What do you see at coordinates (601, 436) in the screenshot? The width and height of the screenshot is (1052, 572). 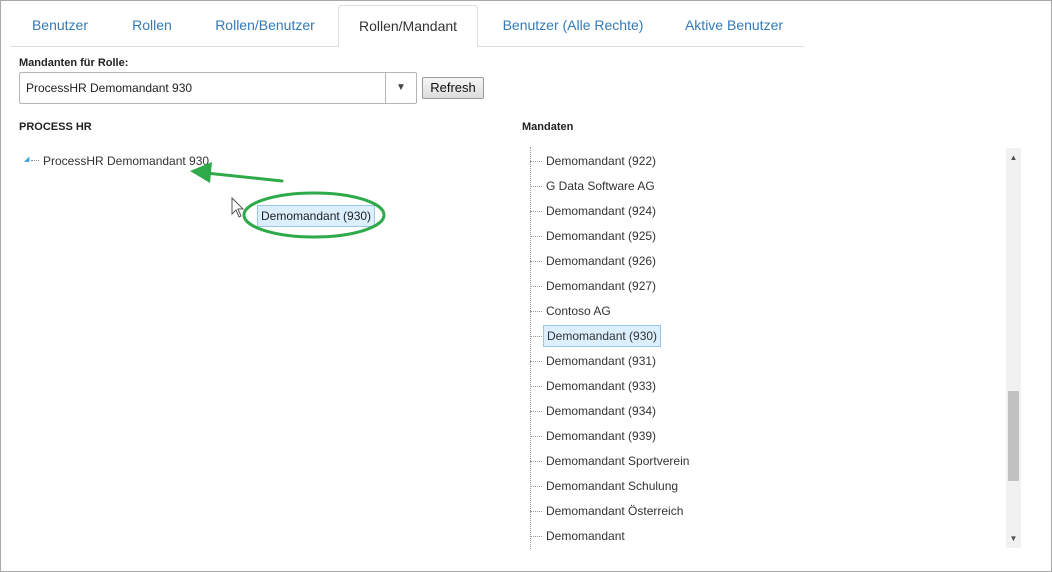 I see `list-item-label: Demomandant (939)` at bounding box center [601, 436].